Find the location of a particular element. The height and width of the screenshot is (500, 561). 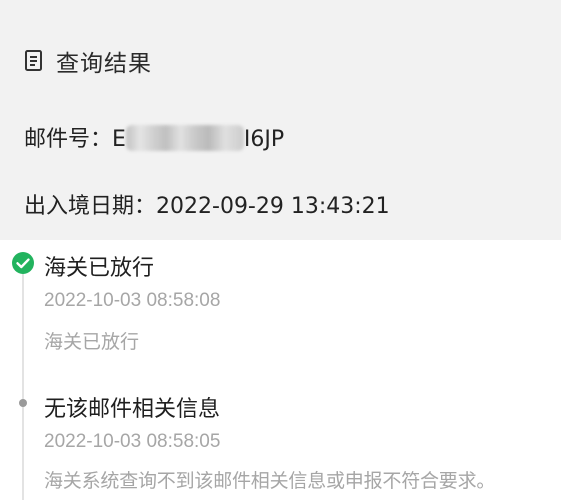

entry-exit-date-row: 出入境日期：2022-09-29 13:43:21 is located at coordinates (207, 204).